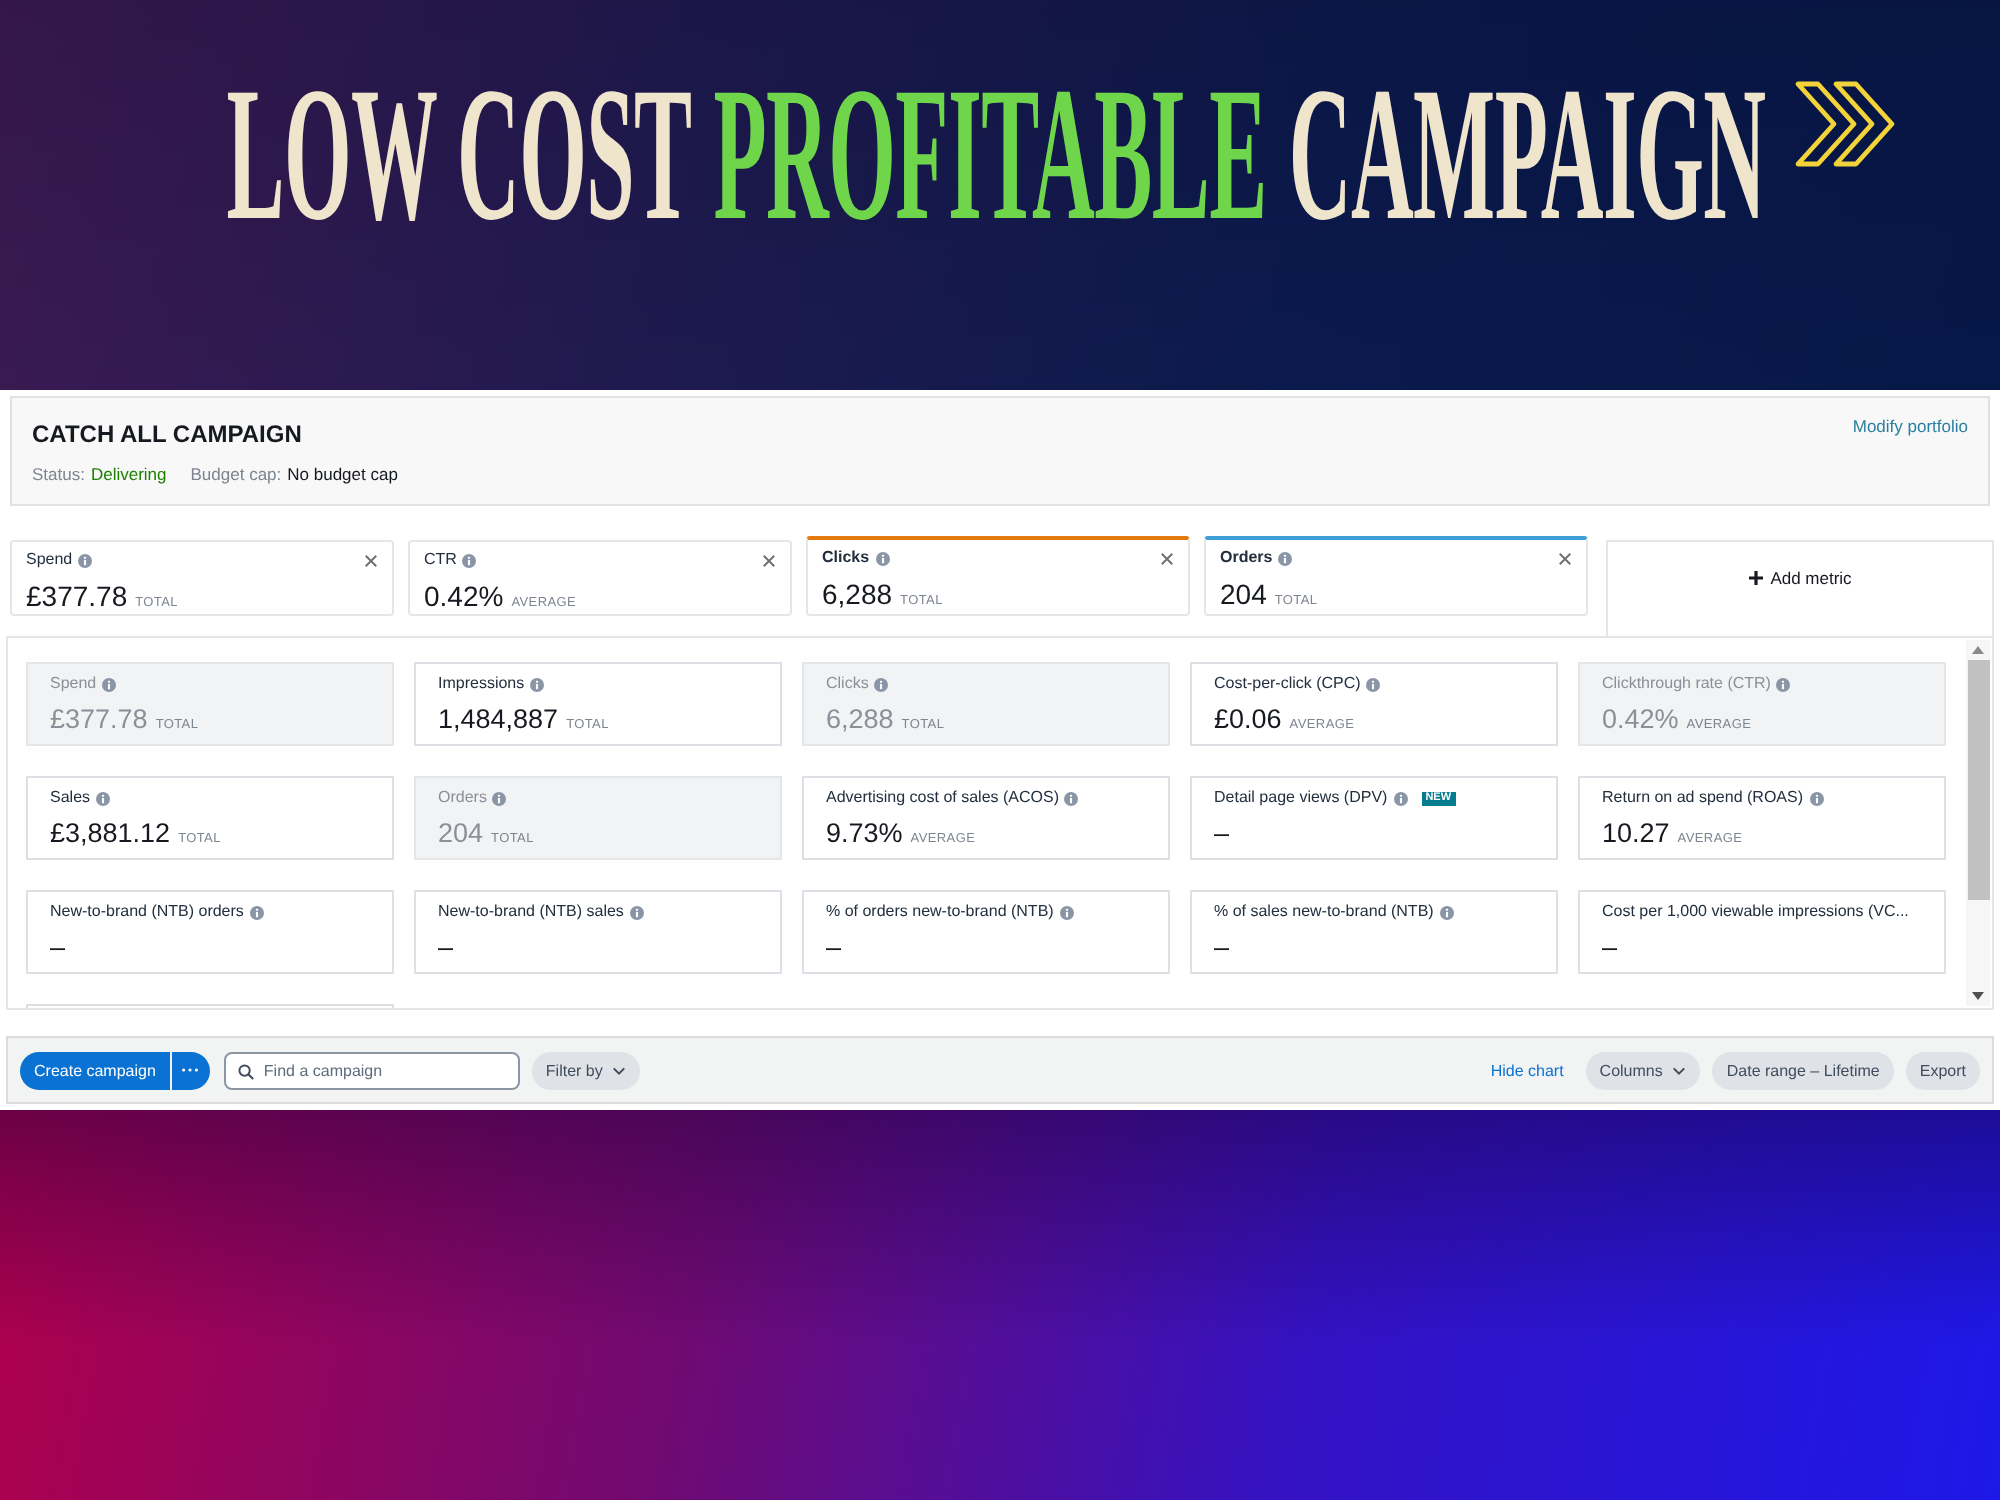  I want to click on scroll-down-arrow-icon, so click(1978, 996).